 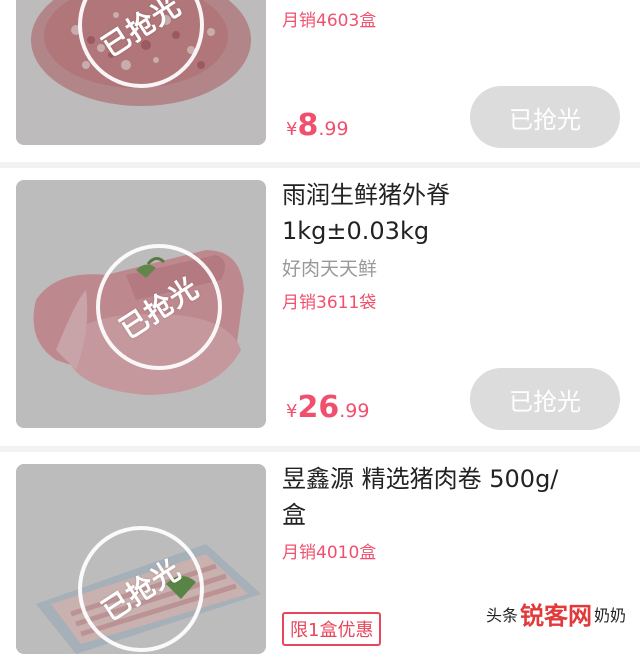 I want to click on product-subtitle: 好肉天天鲜, so click(x=330, y=269).